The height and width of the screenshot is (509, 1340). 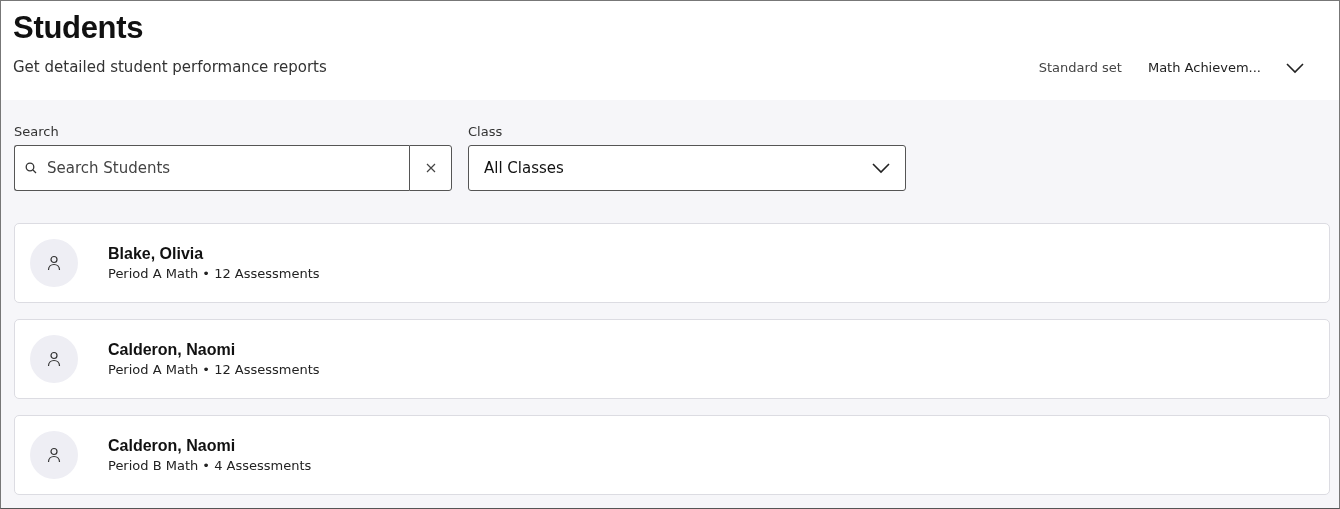 I want to click on search-input: Search Students, so click(x=227, y=168).